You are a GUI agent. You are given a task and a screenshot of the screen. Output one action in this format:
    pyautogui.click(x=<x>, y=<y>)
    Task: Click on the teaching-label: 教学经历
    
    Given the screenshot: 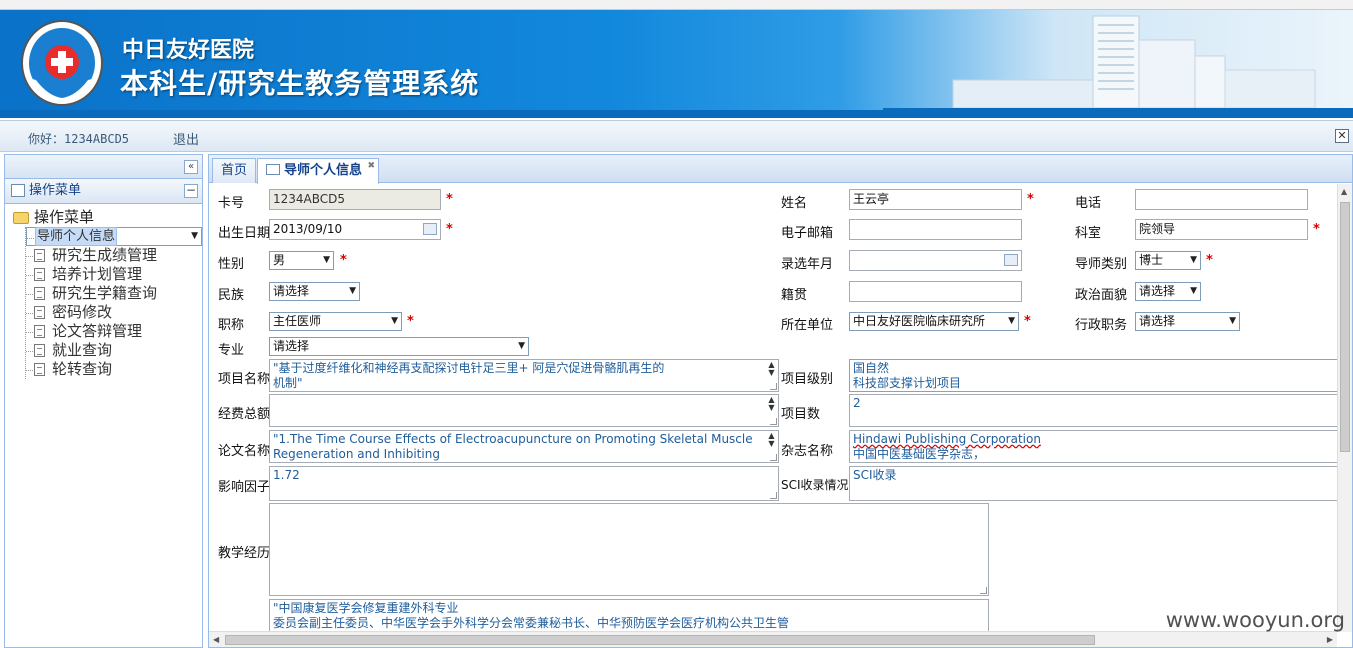 What is the action you would take?
    pyautogui.click(x=244, y=553)
    